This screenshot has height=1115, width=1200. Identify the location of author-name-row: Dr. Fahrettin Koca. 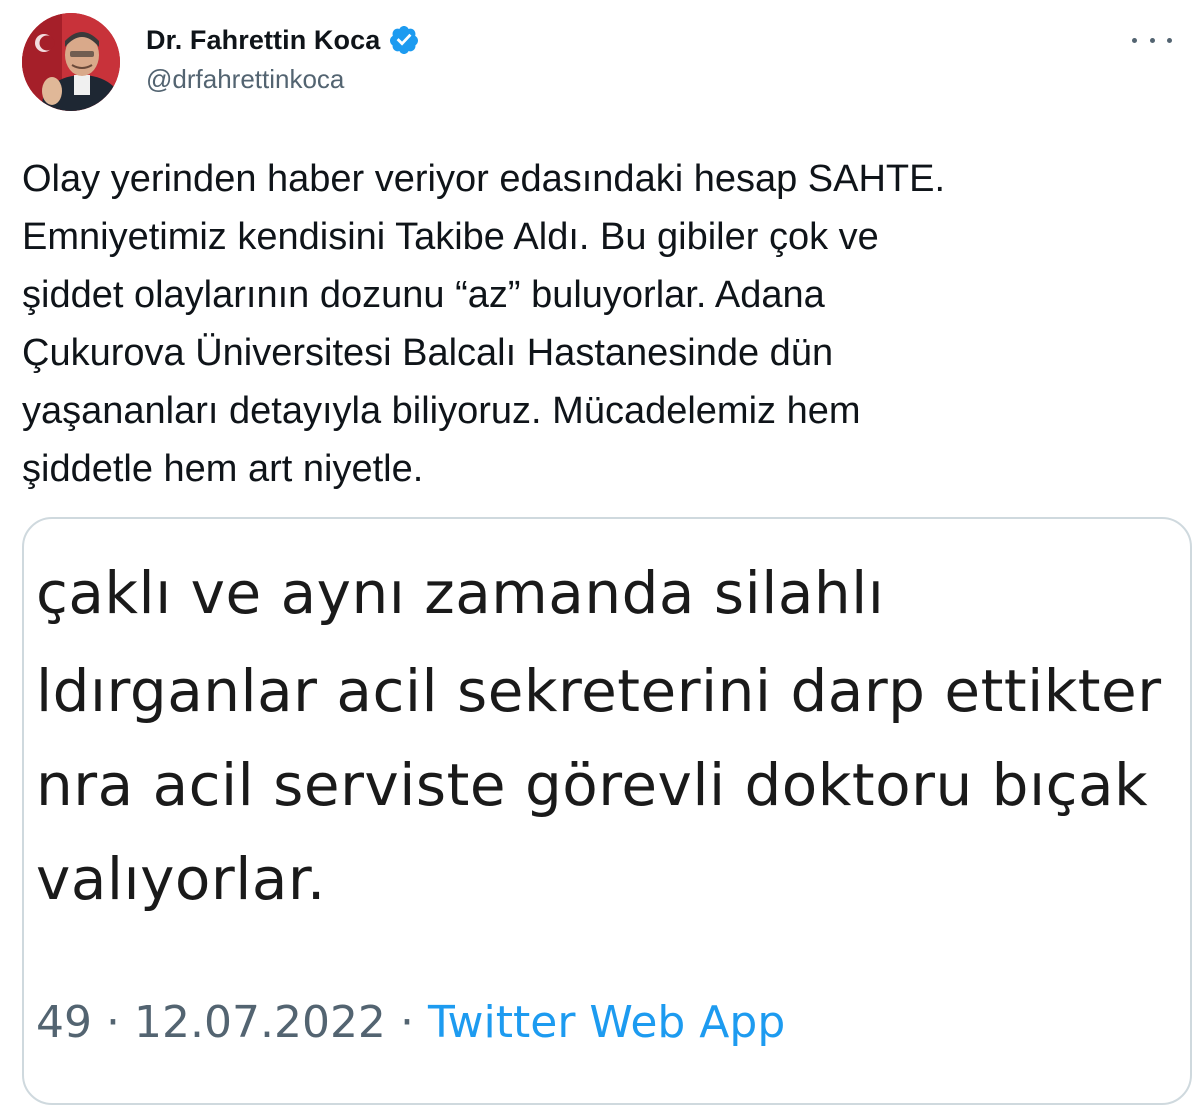
(283, 40).